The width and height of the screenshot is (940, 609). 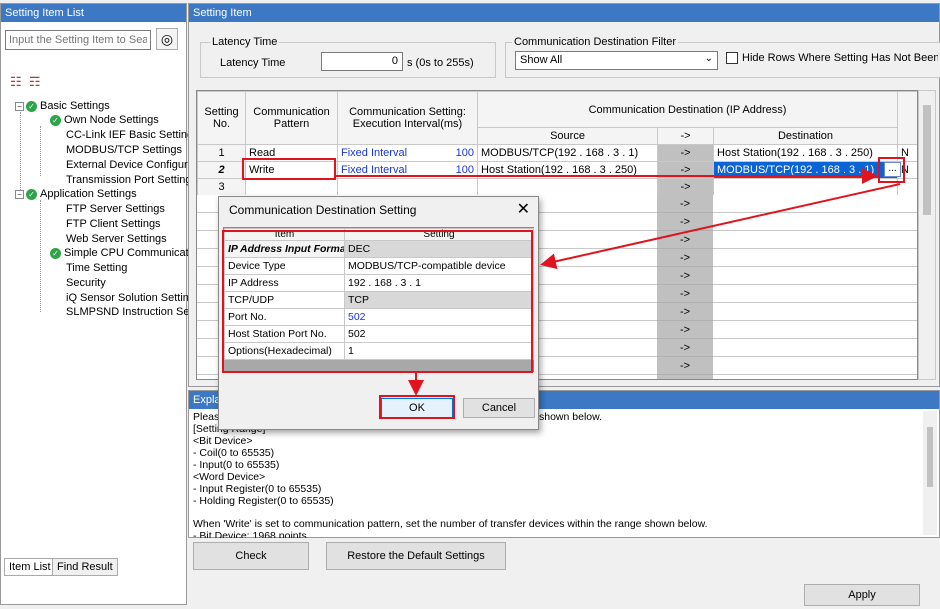 What do you see at coordinates (720, 226) in the screenshot?
I see `arrow-browse-to-dialog` at bounding box center [720, 226].